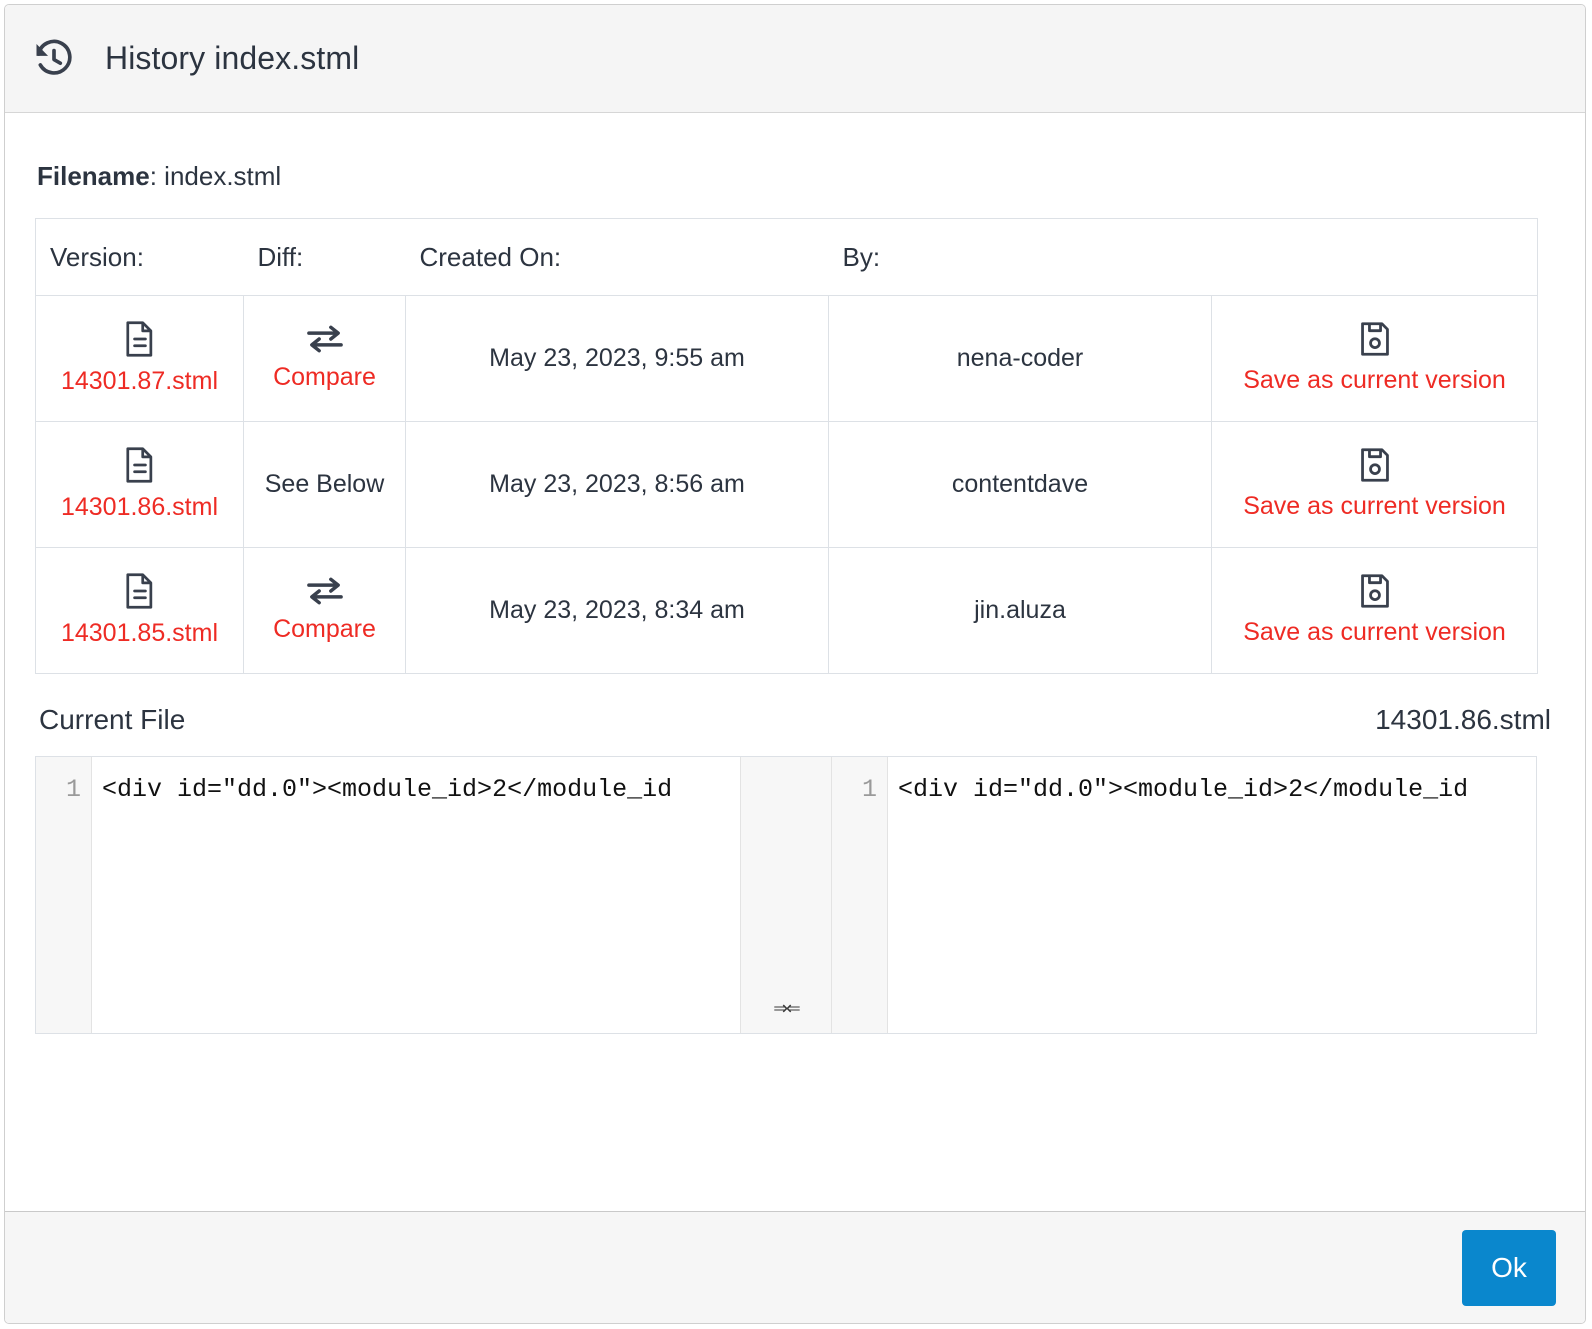  Describe the element at coordinates (1020, 610) in the screenshot. I see `author-cell: jin.aluza` at that location.